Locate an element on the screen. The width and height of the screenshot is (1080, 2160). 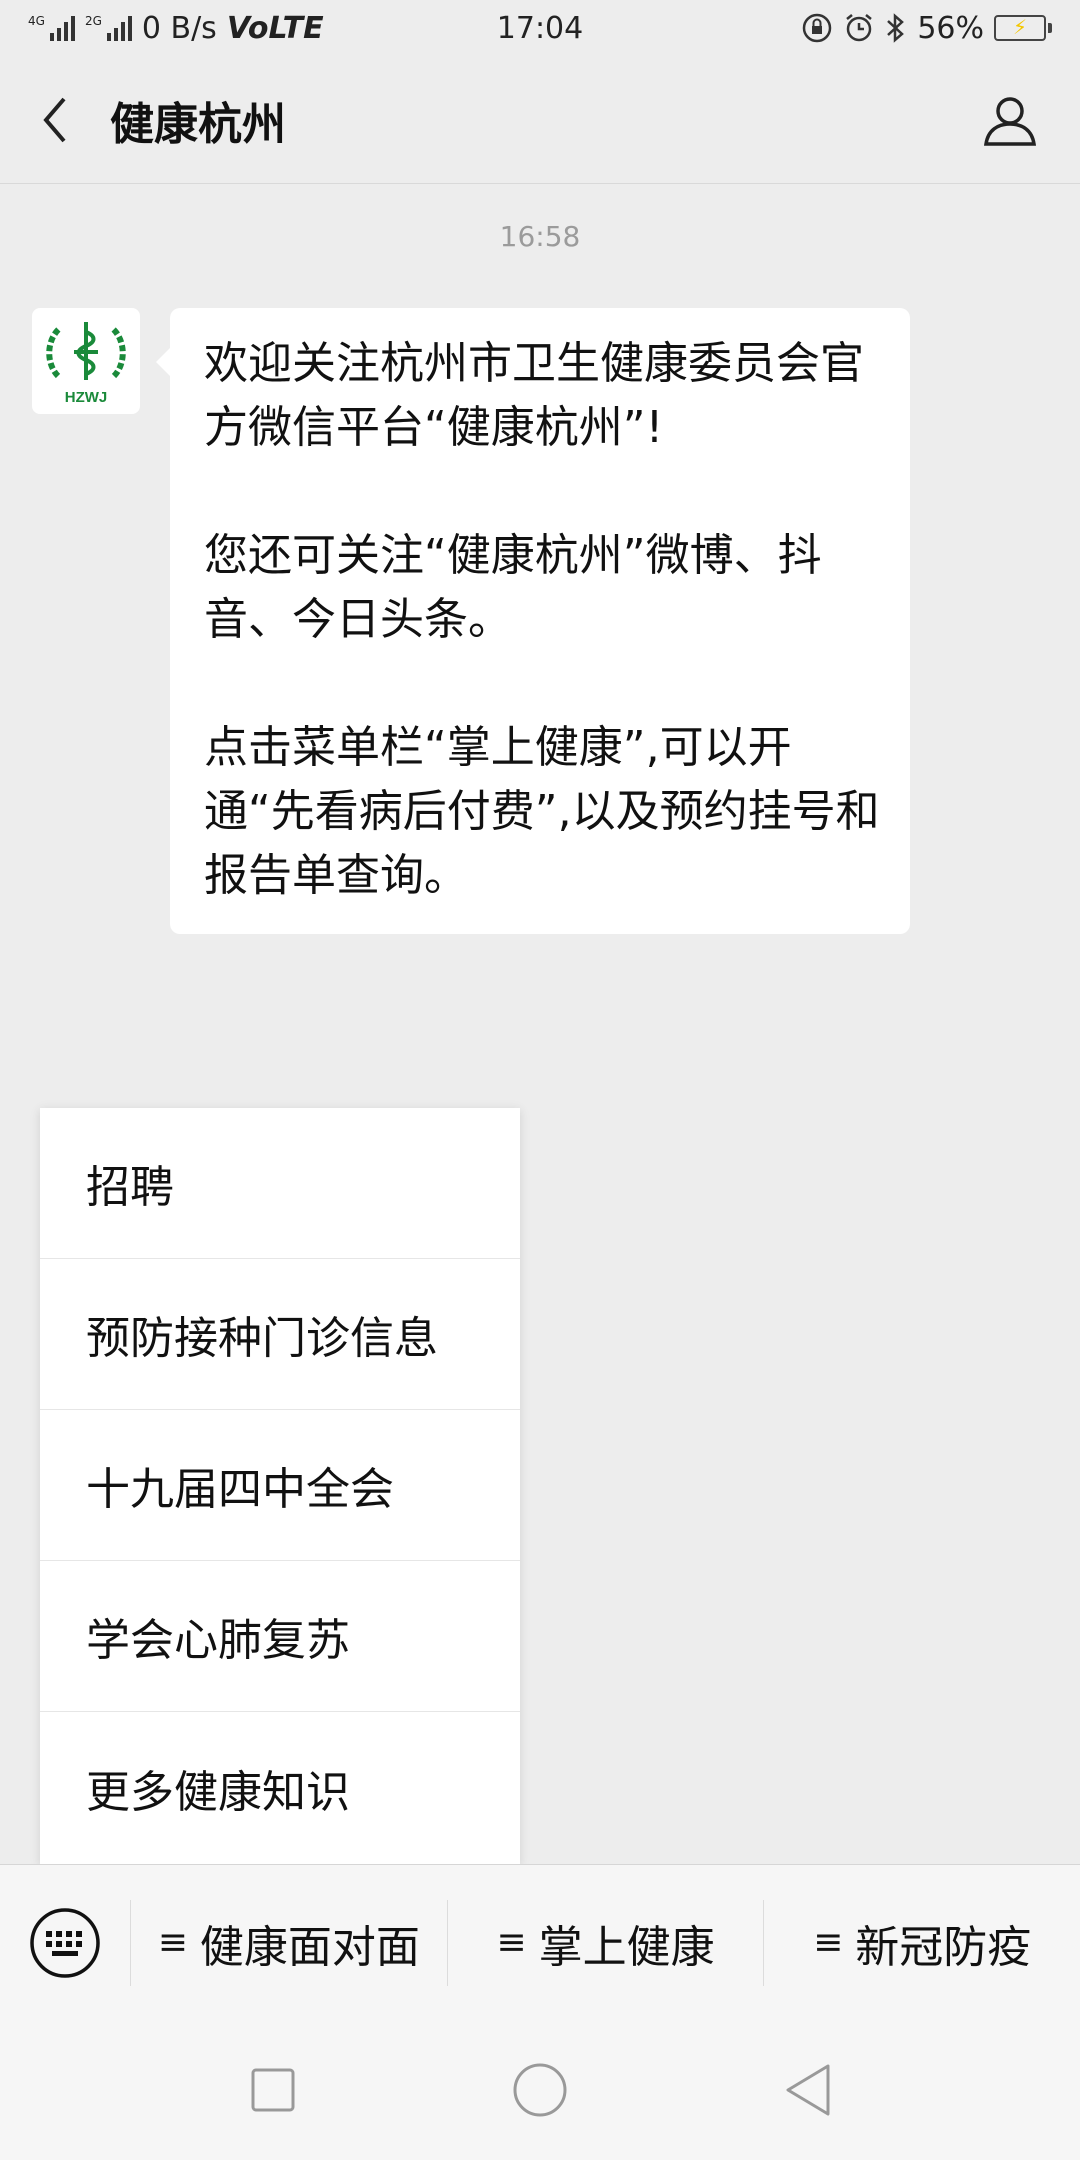
avatar-label: HZWJ is located at coordinates (86, 397).